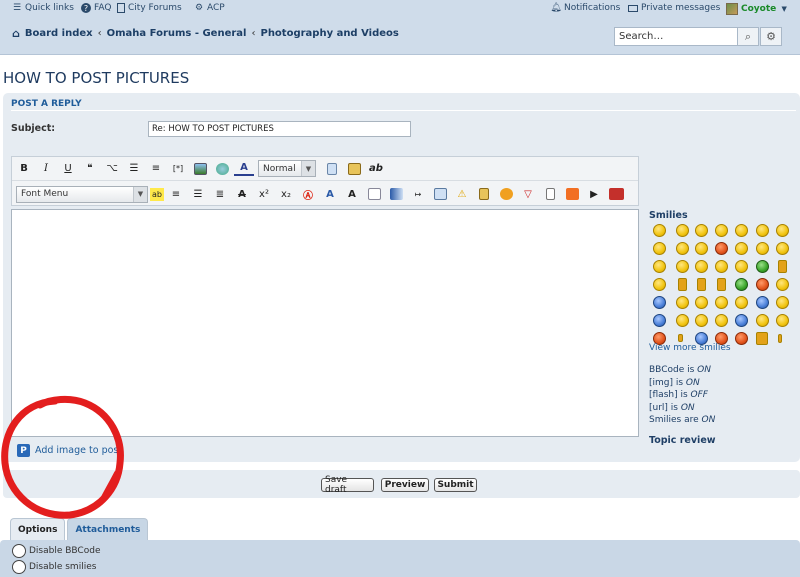 This screenshot has width=800, height=577. What do you see at coordinates (352, 194) in the screenshot?
I see `text-glow-icon: A` at bounding box center [352, 194].